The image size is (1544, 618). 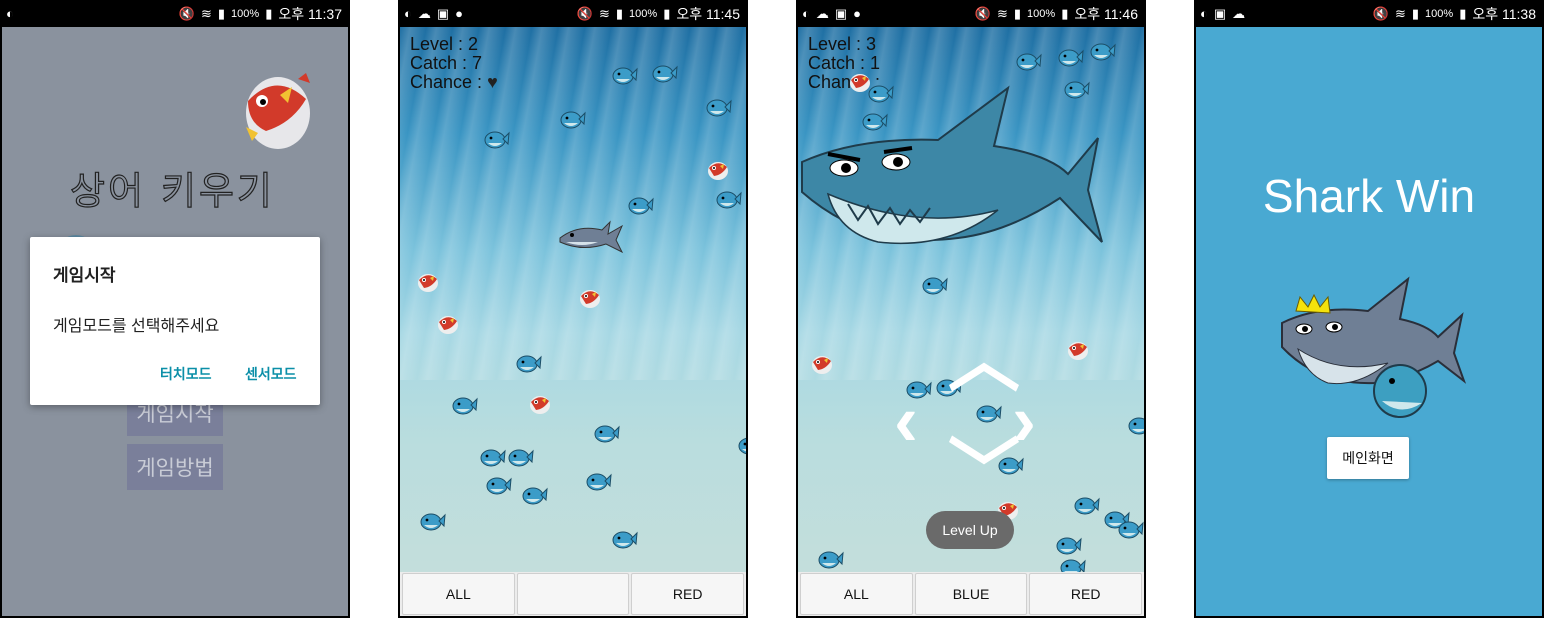 I want to click on down-arrow-button: ﹀, so click(x=984, y=473).